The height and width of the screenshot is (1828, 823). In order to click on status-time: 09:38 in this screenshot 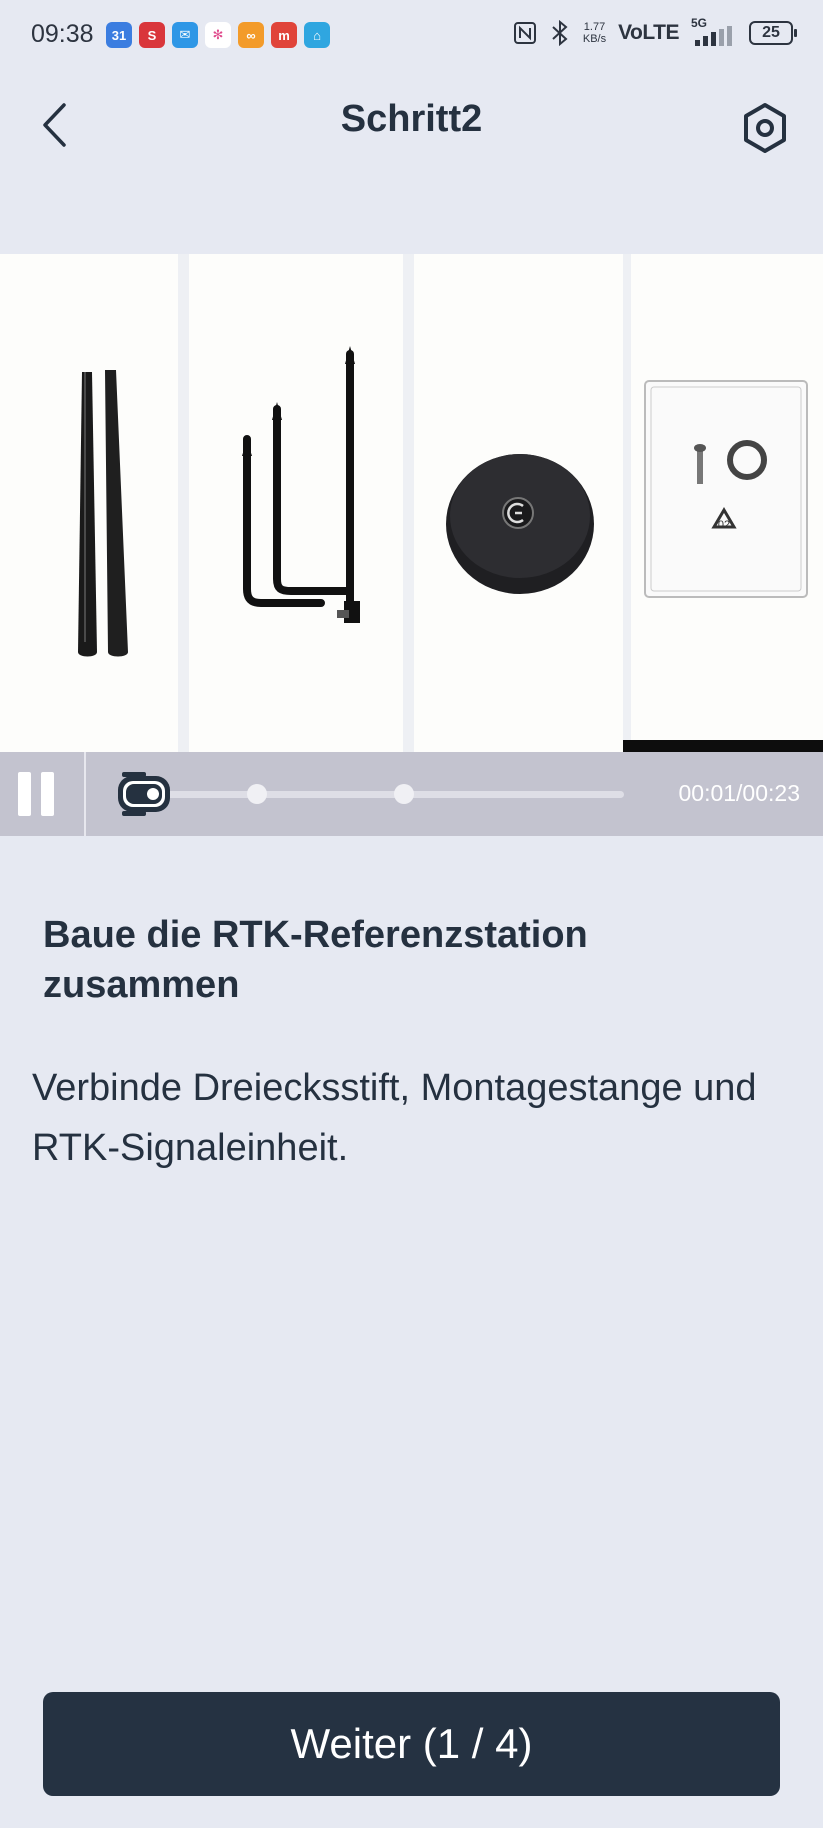, I will do `click(62, 34)`.